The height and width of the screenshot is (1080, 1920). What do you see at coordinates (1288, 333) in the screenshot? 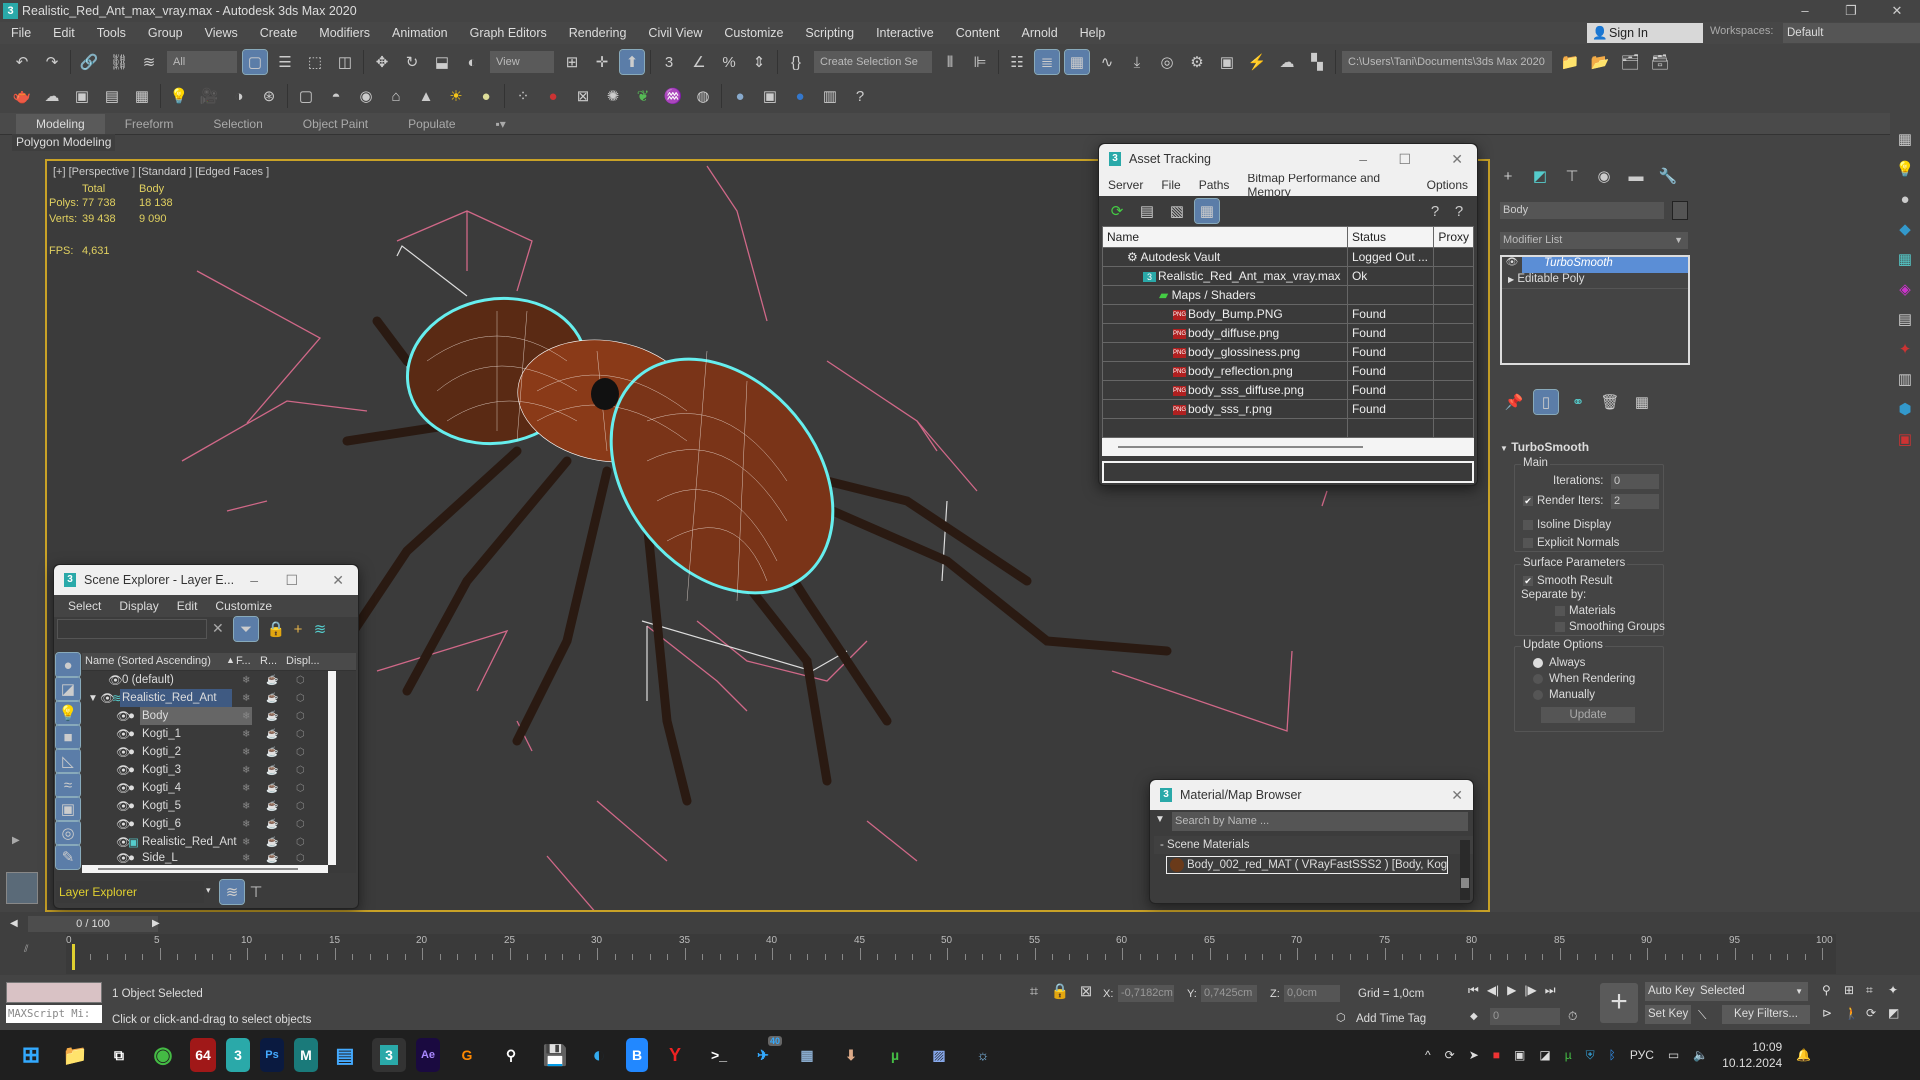
I see `asset-row: PNG body_diffuse.png Found` at bounding box center [1288, 333].